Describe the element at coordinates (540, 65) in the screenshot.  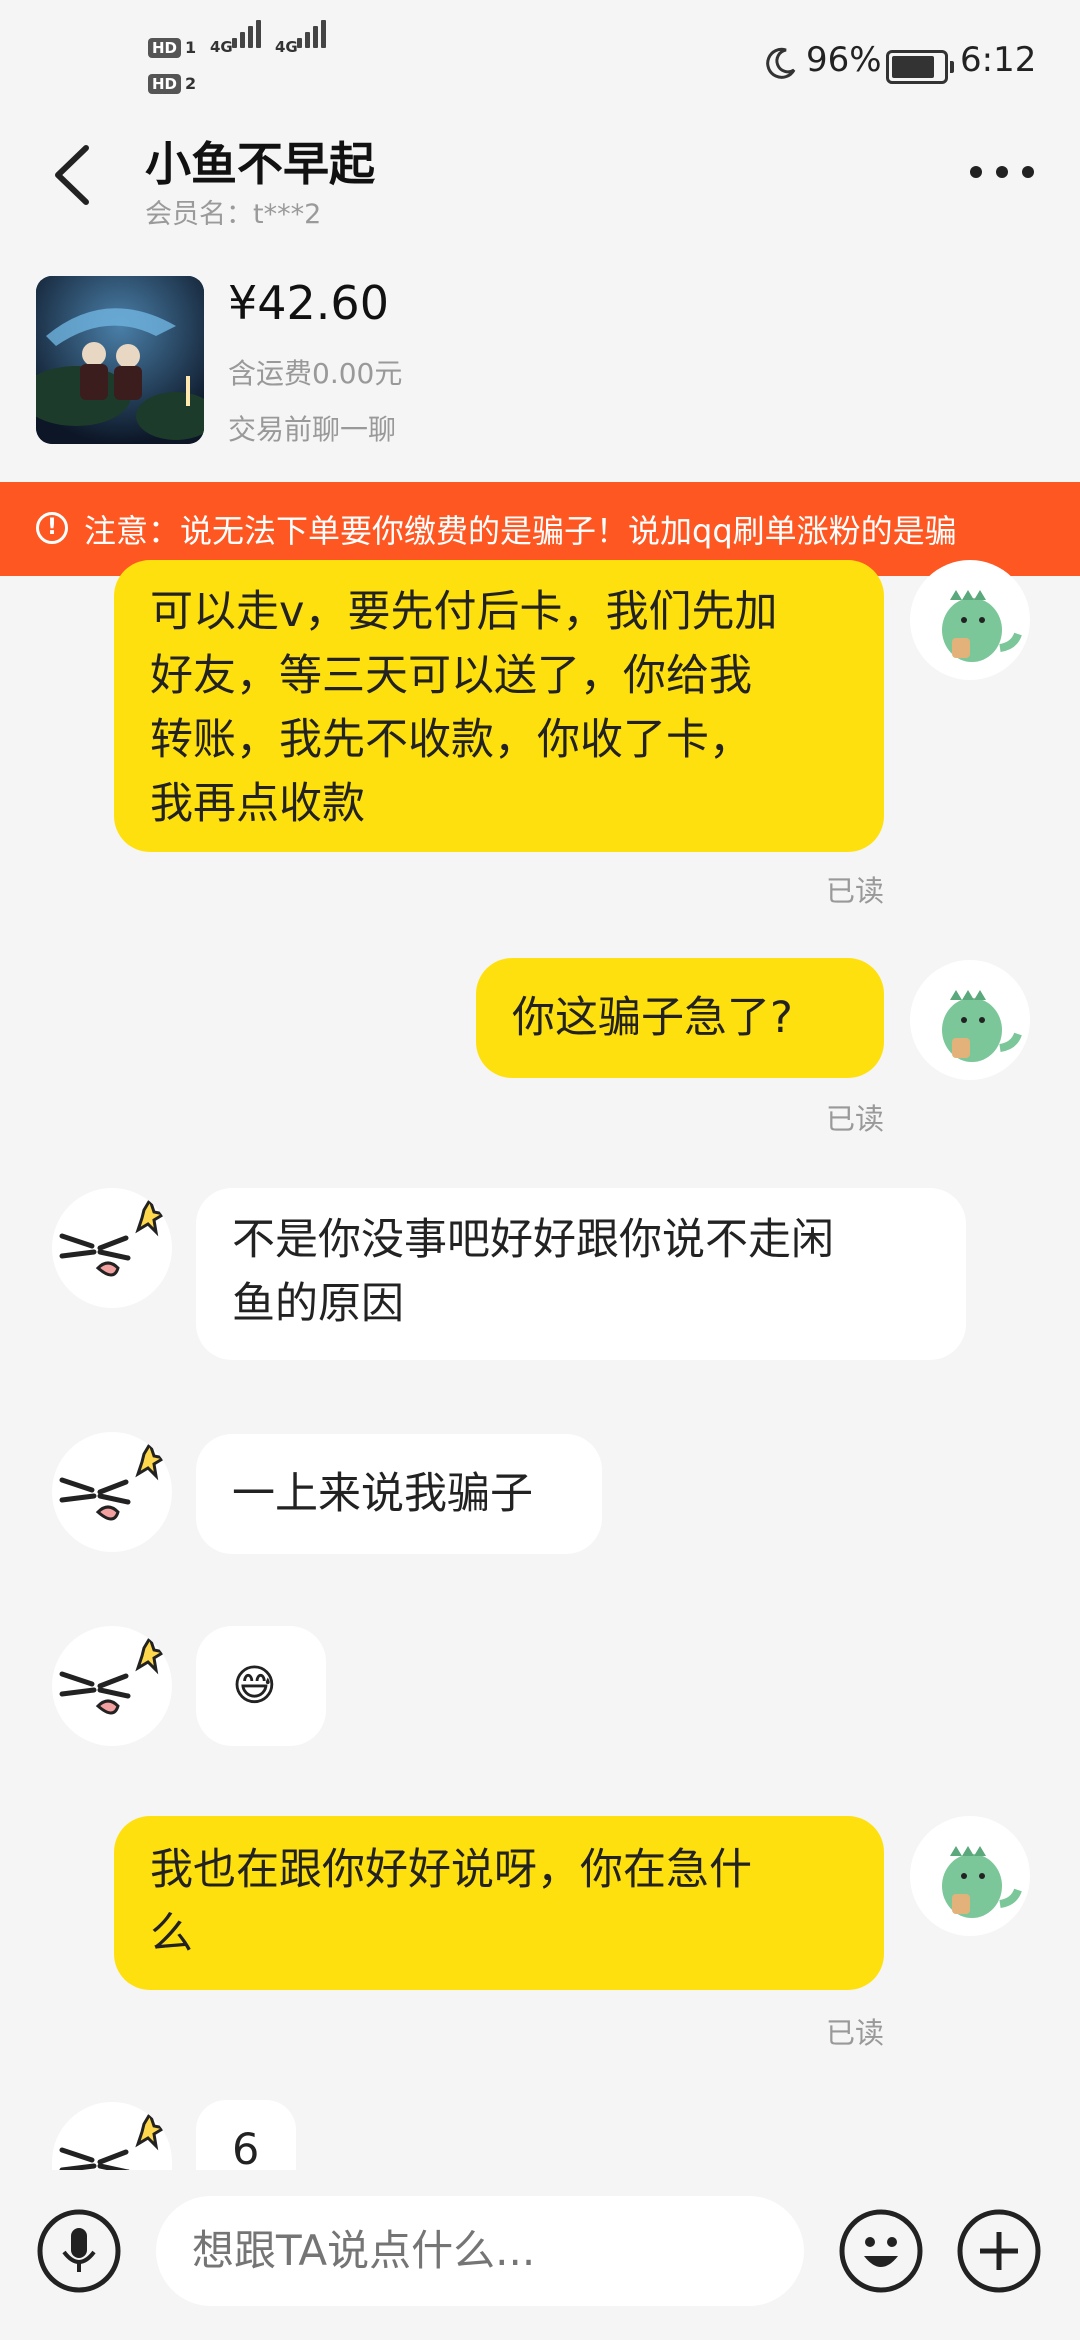
I see `status-bar: HD 1 HD 2 4G 4G 96% 6:12` at that location.